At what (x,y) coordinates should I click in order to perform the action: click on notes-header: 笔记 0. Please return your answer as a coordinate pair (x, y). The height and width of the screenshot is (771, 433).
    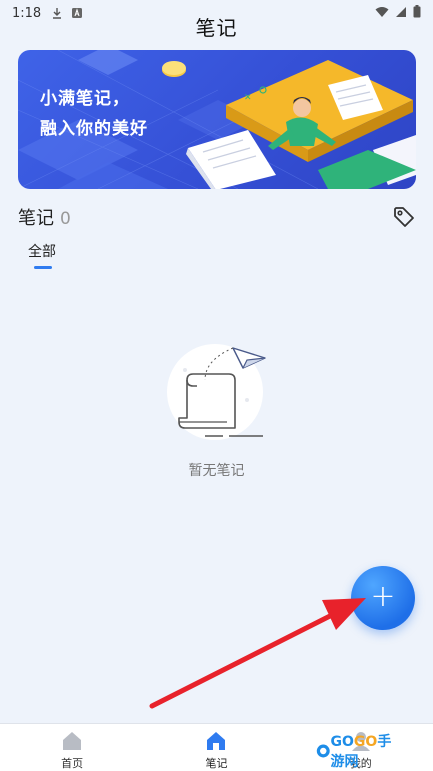
    Looking at the image, I should click on (44, 217).